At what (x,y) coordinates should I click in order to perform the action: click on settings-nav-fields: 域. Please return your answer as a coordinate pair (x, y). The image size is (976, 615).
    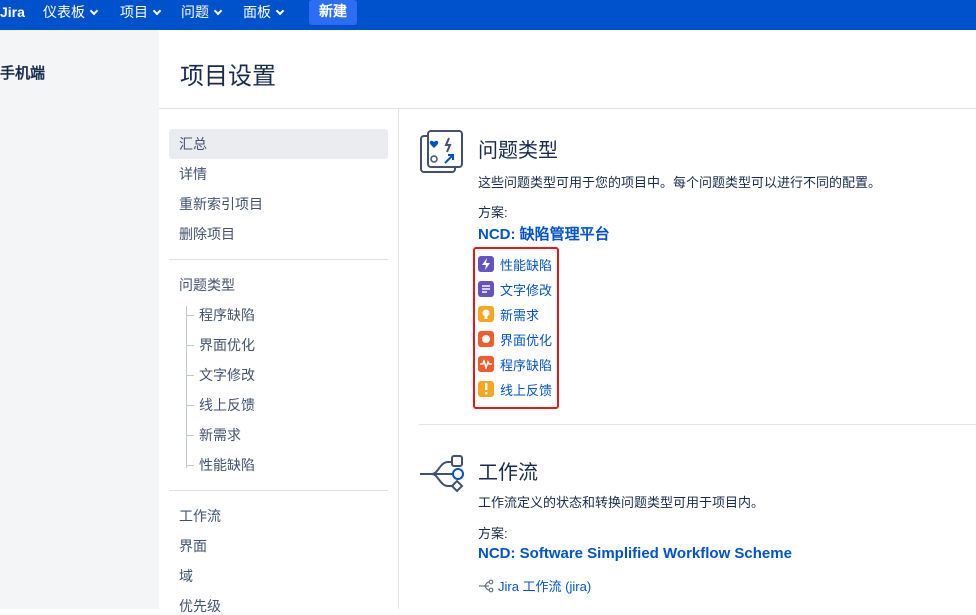
    Looking at the image, I should click on (186, 576).